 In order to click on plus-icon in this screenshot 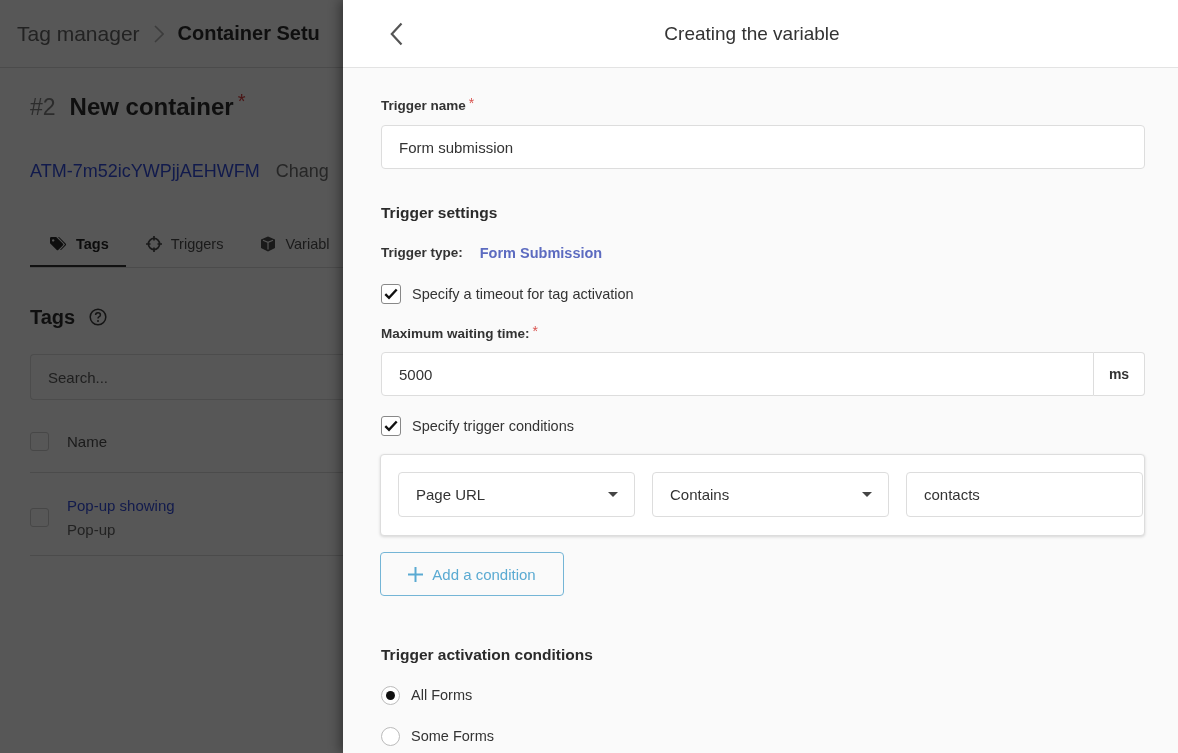, I will do `click(416, 574)`.